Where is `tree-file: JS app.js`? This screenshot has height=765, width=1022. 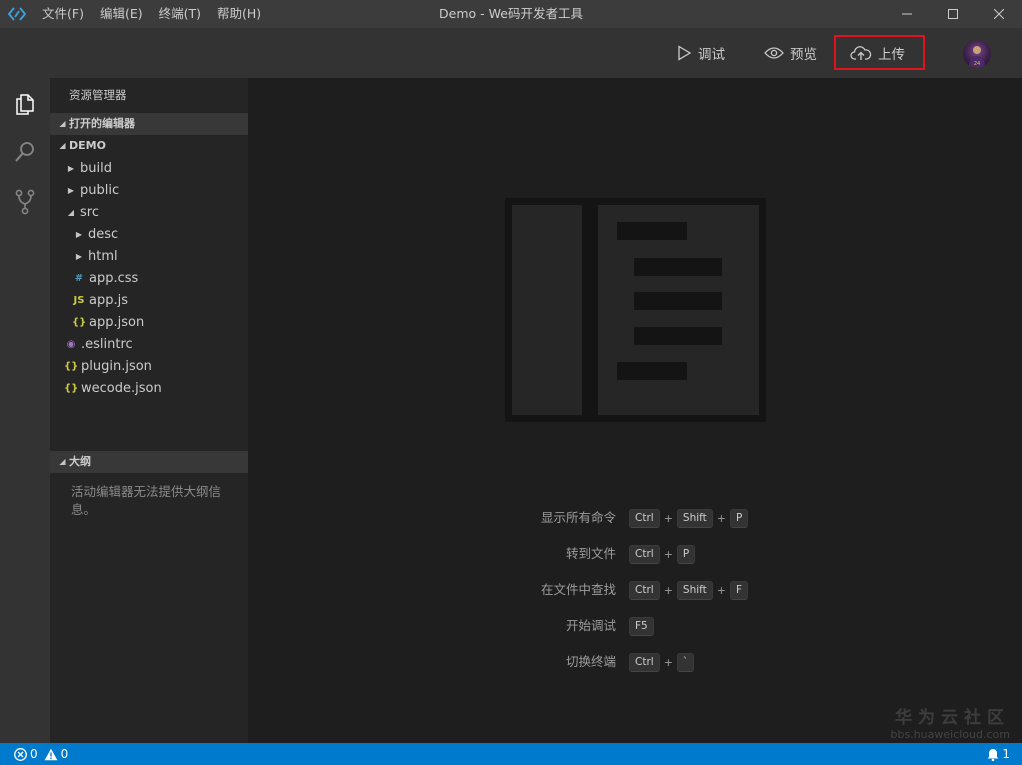 tree-file: JS app.js is located at coordinates (149, 300).